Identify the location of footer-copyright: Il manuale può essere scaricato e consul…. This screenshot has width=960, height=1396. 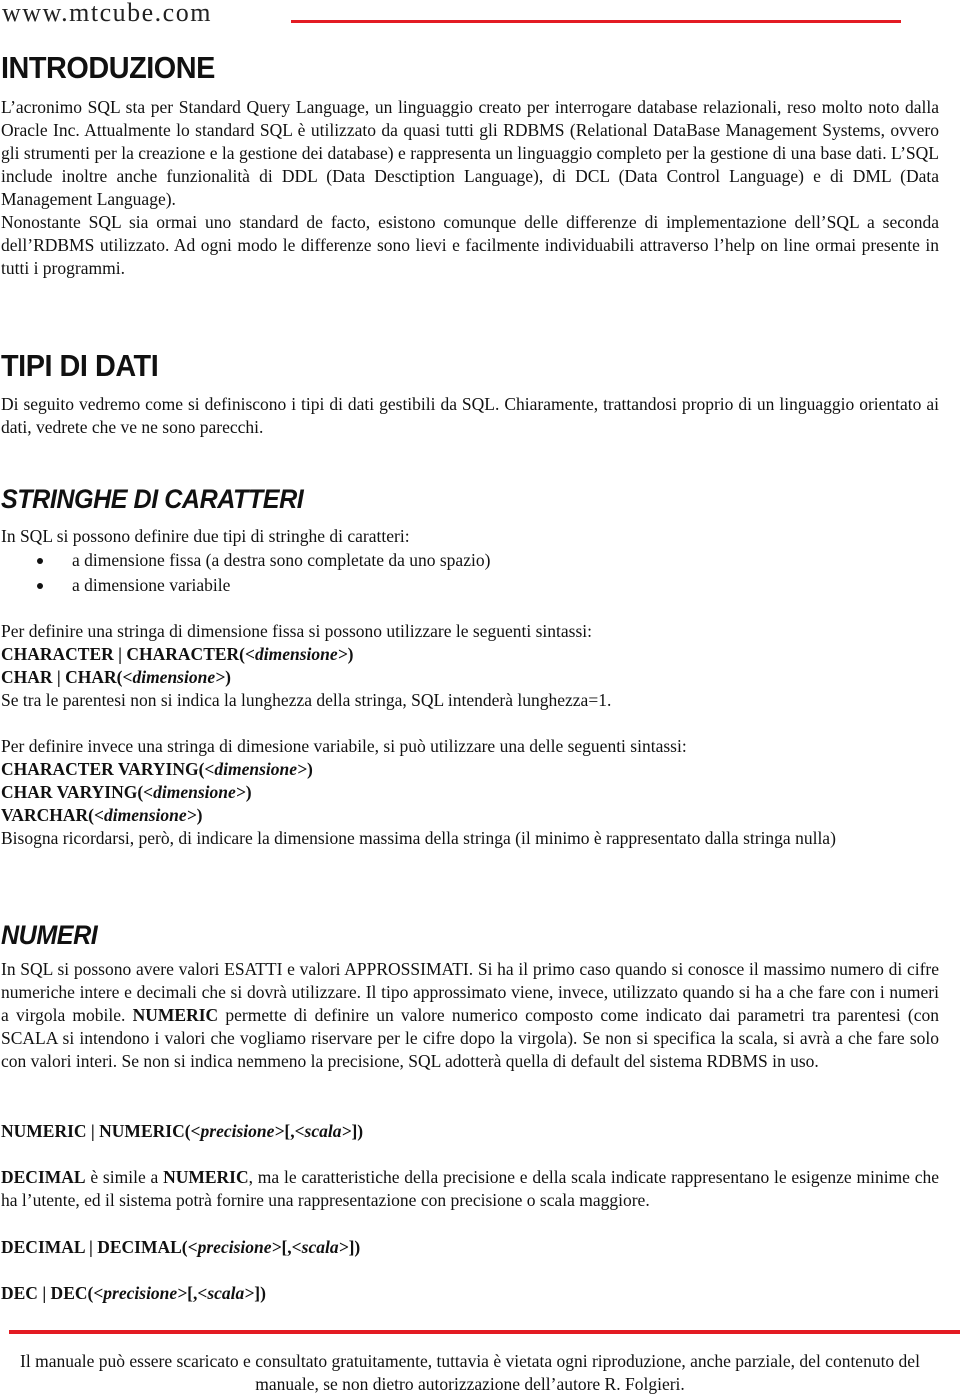
(470, 1372).